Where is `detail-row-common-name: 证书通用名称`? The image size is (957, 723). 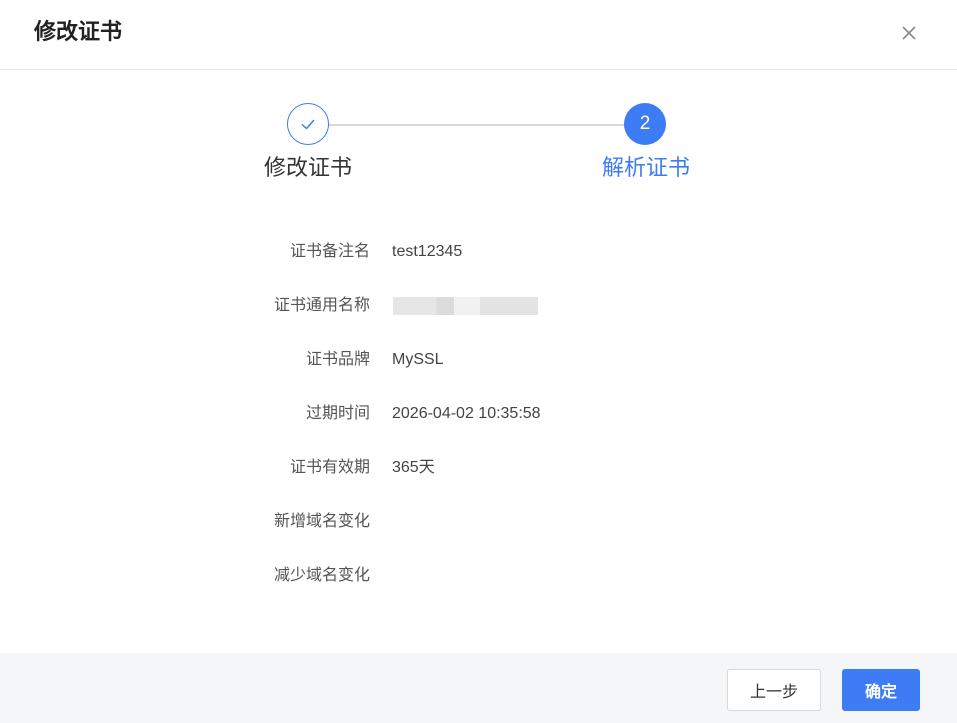
detail-row-common-name: 证书通用名称 is located at coordinates (478, 306).